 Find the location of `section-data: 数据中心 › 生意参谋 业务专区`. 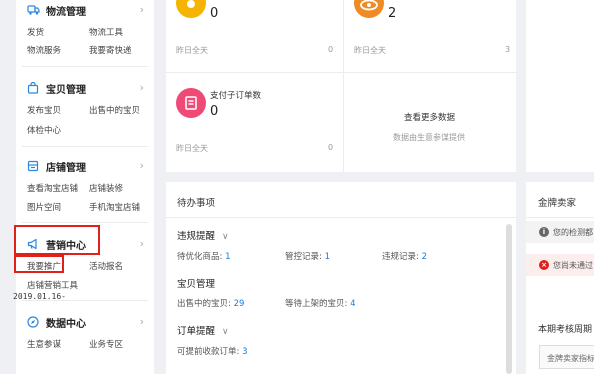

section-data: 数据中心 › 生意参谋 业务专区 is located at coordinates (85, 331).